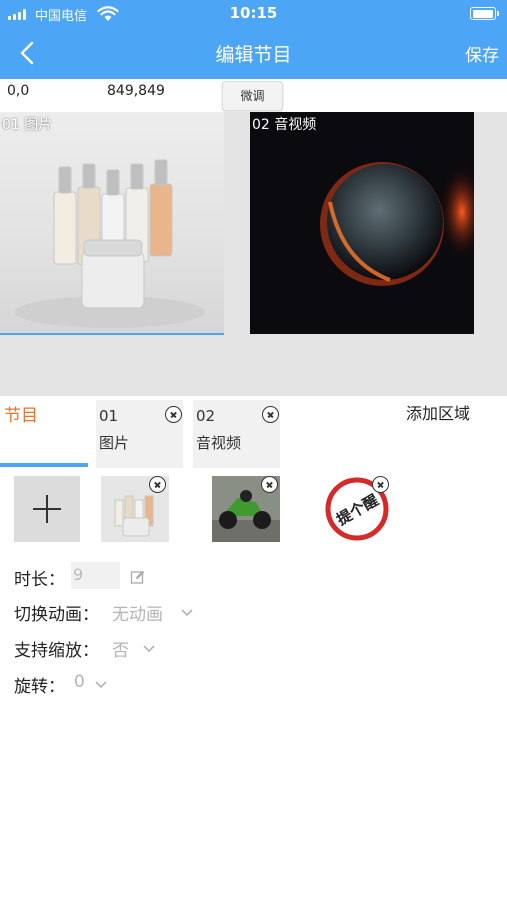 This screenshot has height=900, width=507. Describe the element at coordinates (27, 125) in the screenshot. I see `region-label: 01 图片` at that location.